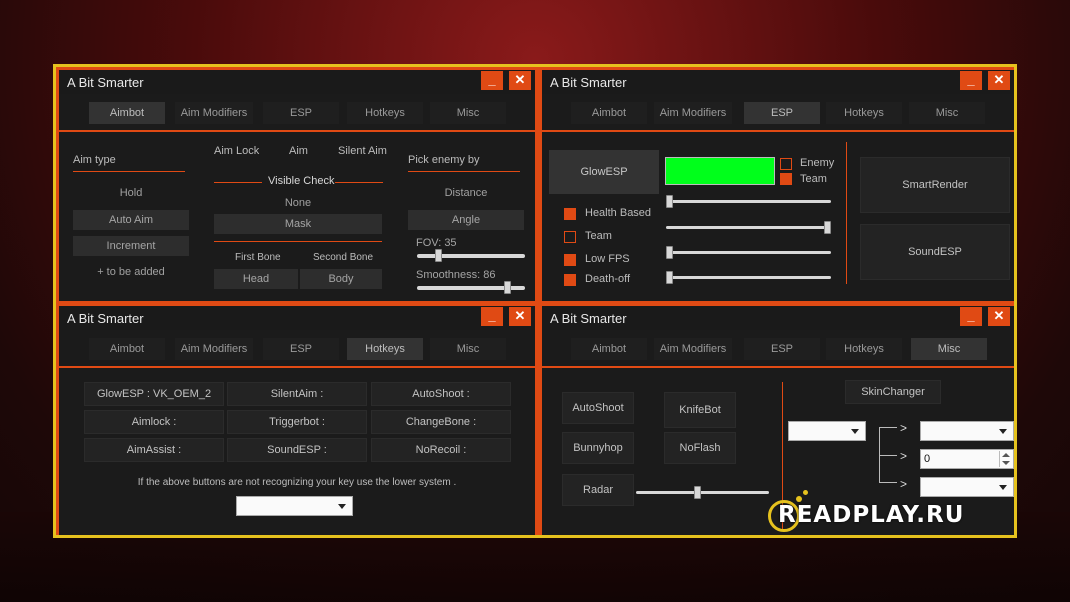 The image size is (1070, 602). What do you see at coordinates (297, 394) in the screenshot?
I see `hotkey-silent-aim: SilentAim :` at bounding box center [297, 394].